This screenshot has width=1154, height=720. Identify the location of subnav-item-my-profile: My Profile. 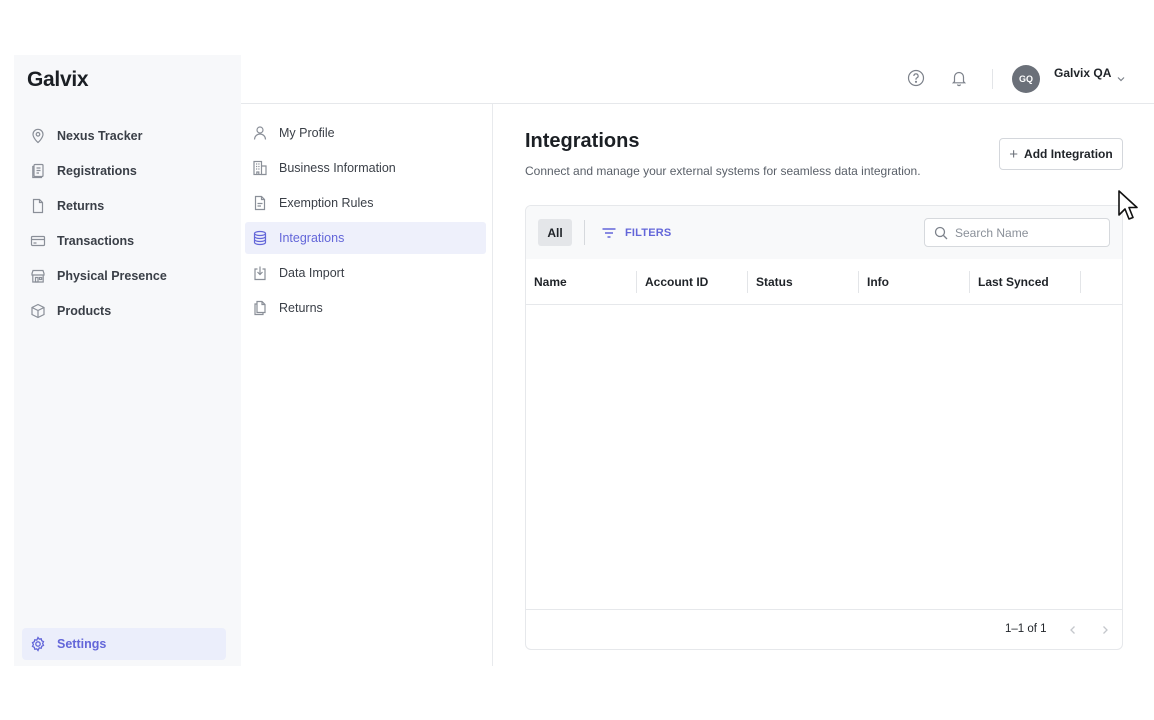
(365, 133).